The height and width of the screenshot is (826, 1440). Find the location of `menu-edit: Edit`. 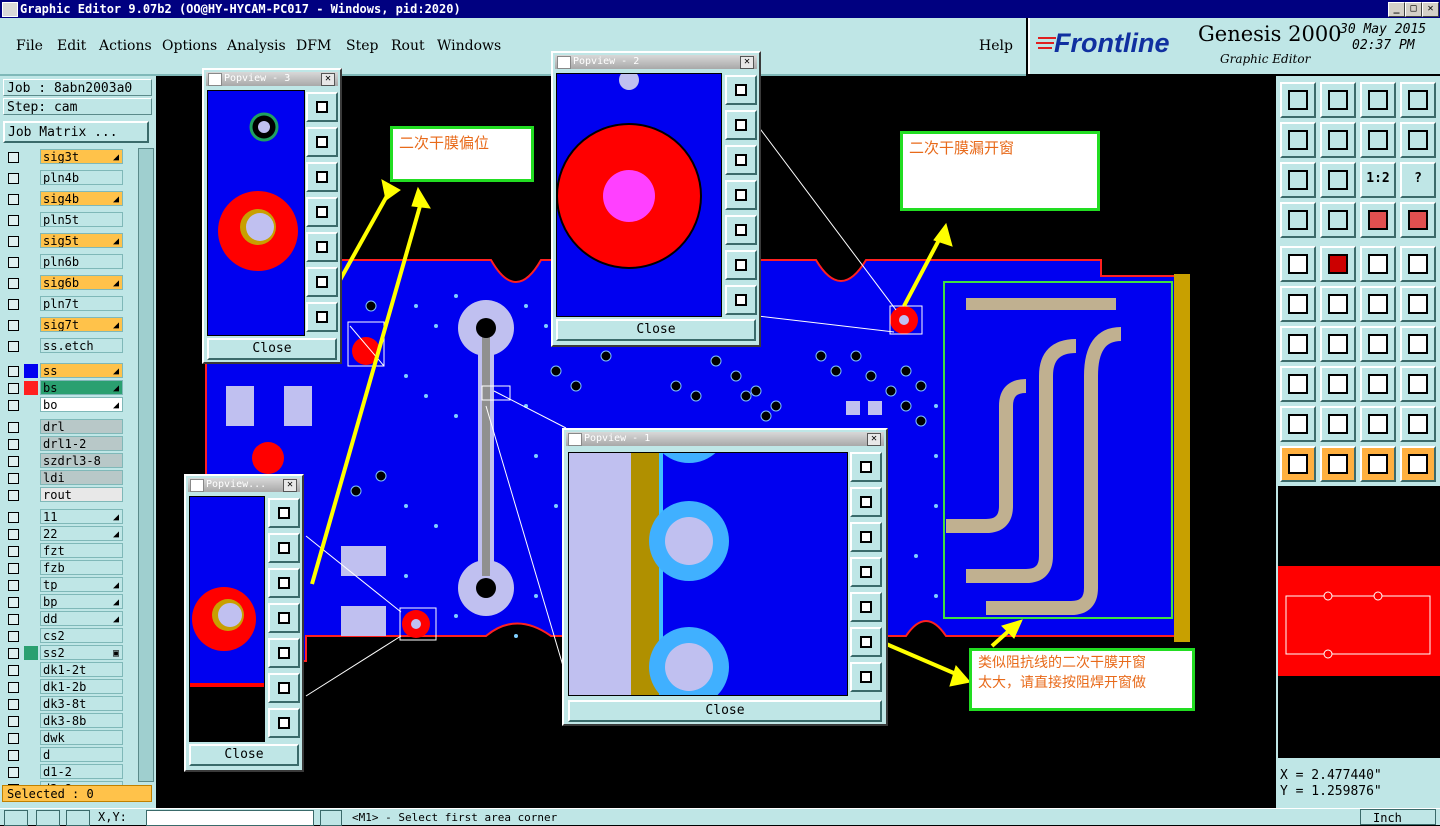

menu-edit: Edit is located at coordinates (71, 46).